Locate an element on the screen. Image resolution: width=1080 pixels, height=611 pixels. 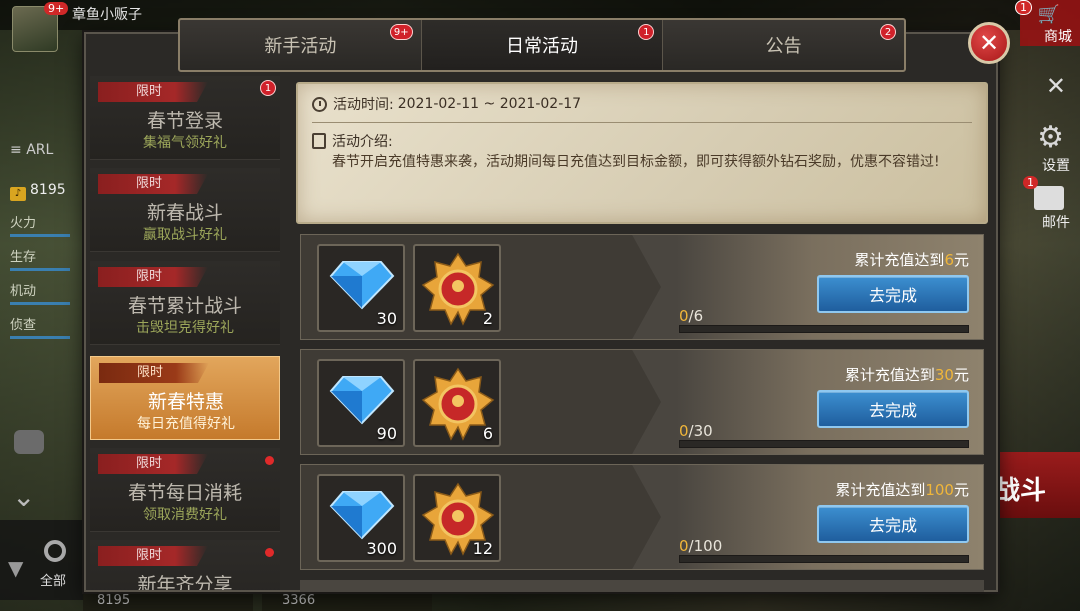
progress-label: 0/100 is located at coordinates (701, 546).